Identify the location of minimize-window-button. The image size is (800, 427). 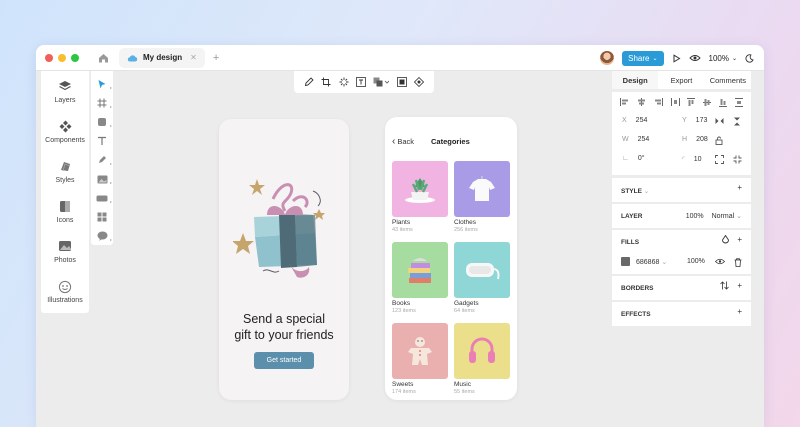
(62, 57).